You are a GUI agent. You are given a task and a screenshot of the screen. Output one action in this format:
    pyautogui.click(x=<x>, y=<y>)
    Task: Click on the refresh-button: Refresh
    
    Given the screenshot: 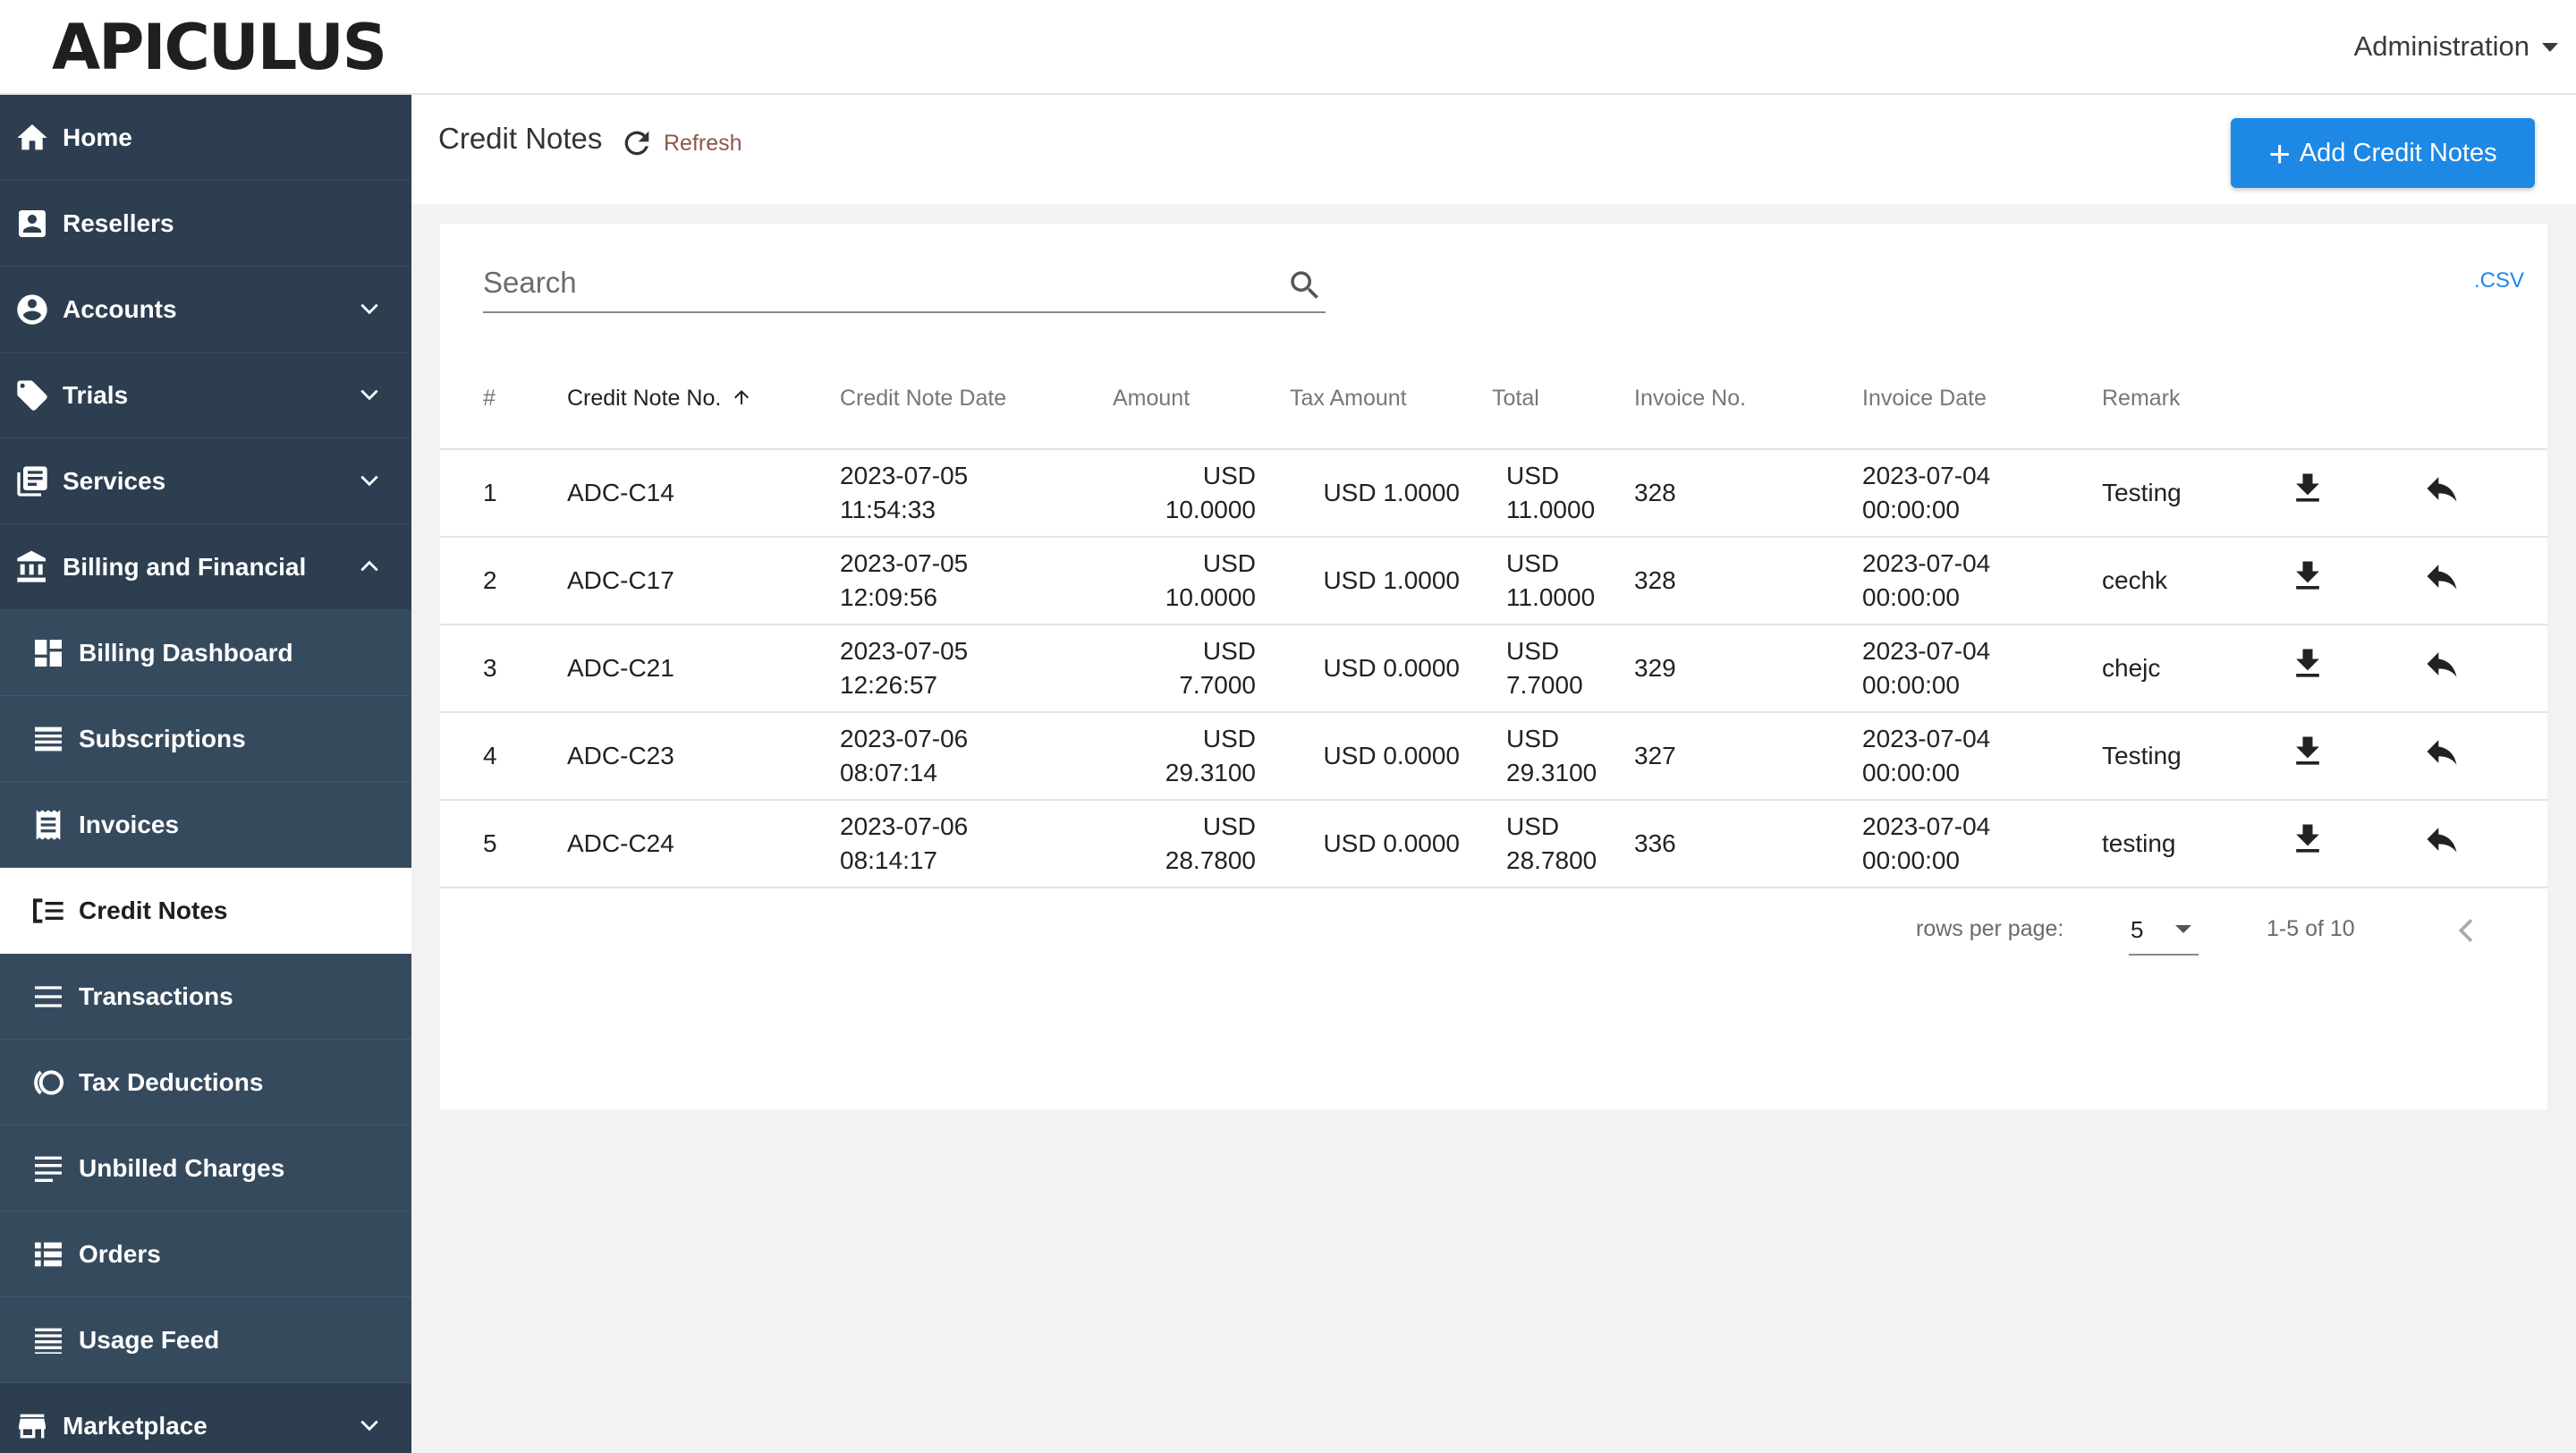 What is the action you would take?
    pyautogui.click(x=680, y=143)
    